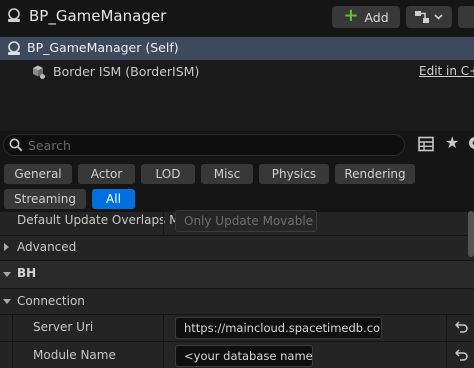 This screenshot has height=368, width=474. I want to click on update-overlaps-dropdown: Only Update Movable, so click(246, 221).